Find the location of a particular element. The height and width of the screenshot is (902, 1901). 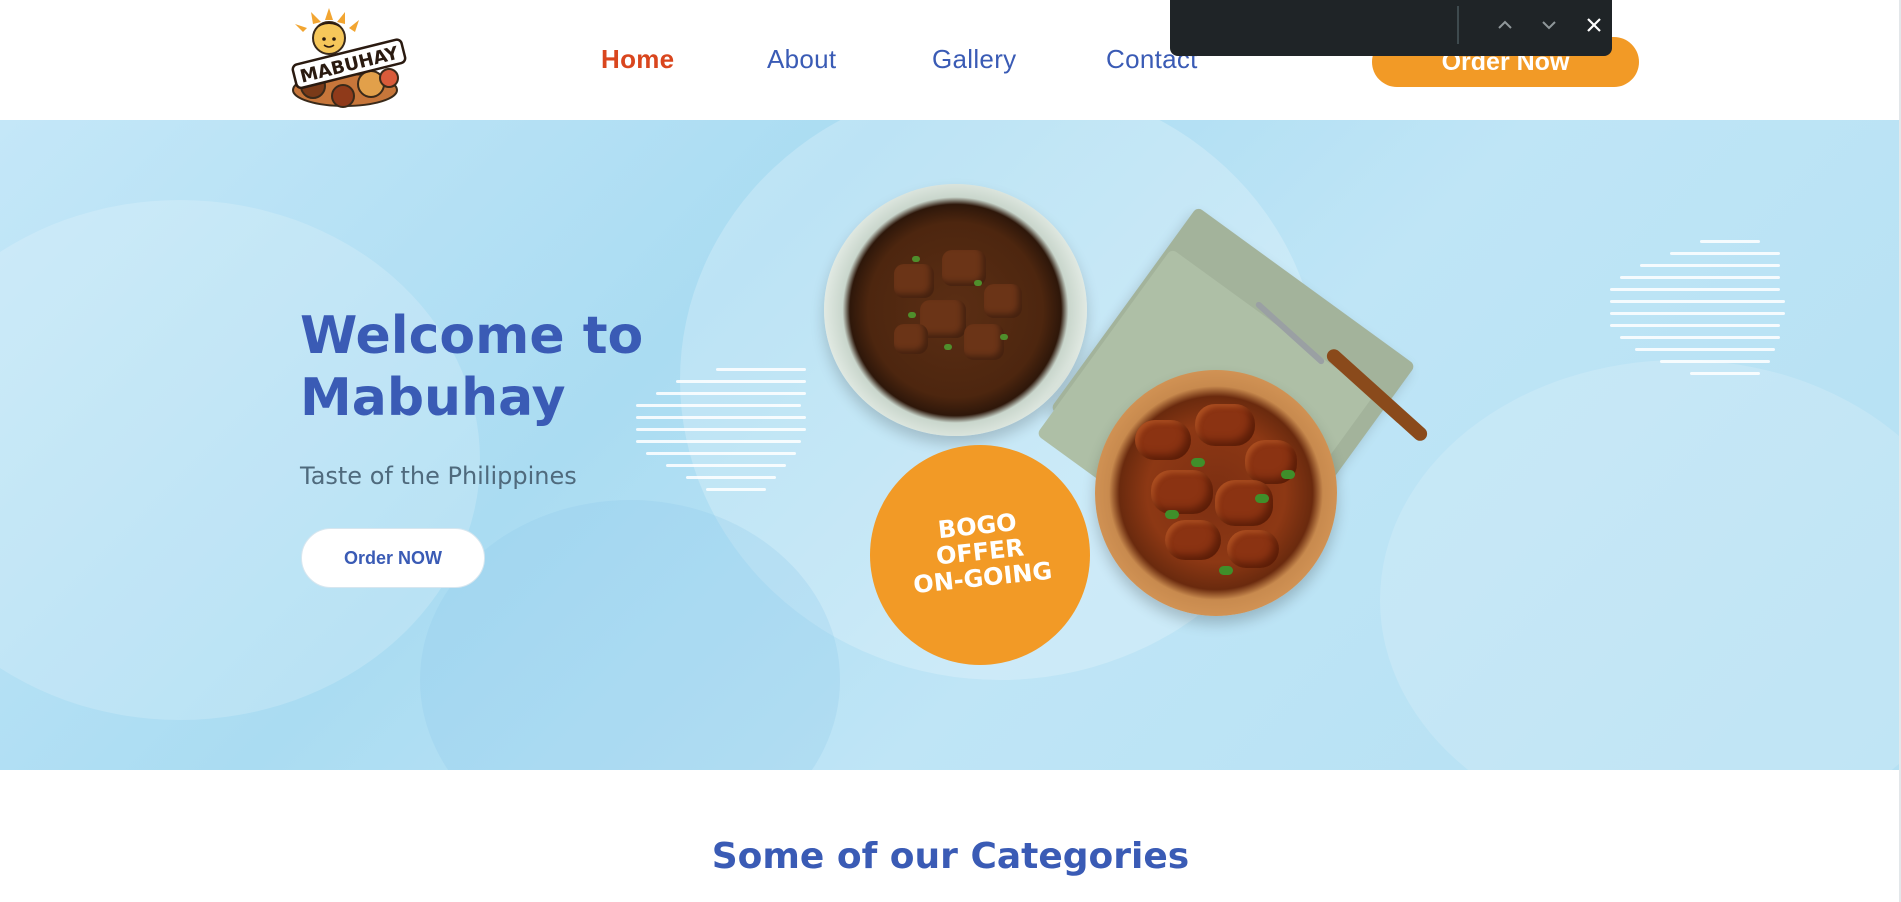

hero-order-button: Order NOW is located at coordinates (393, 558).